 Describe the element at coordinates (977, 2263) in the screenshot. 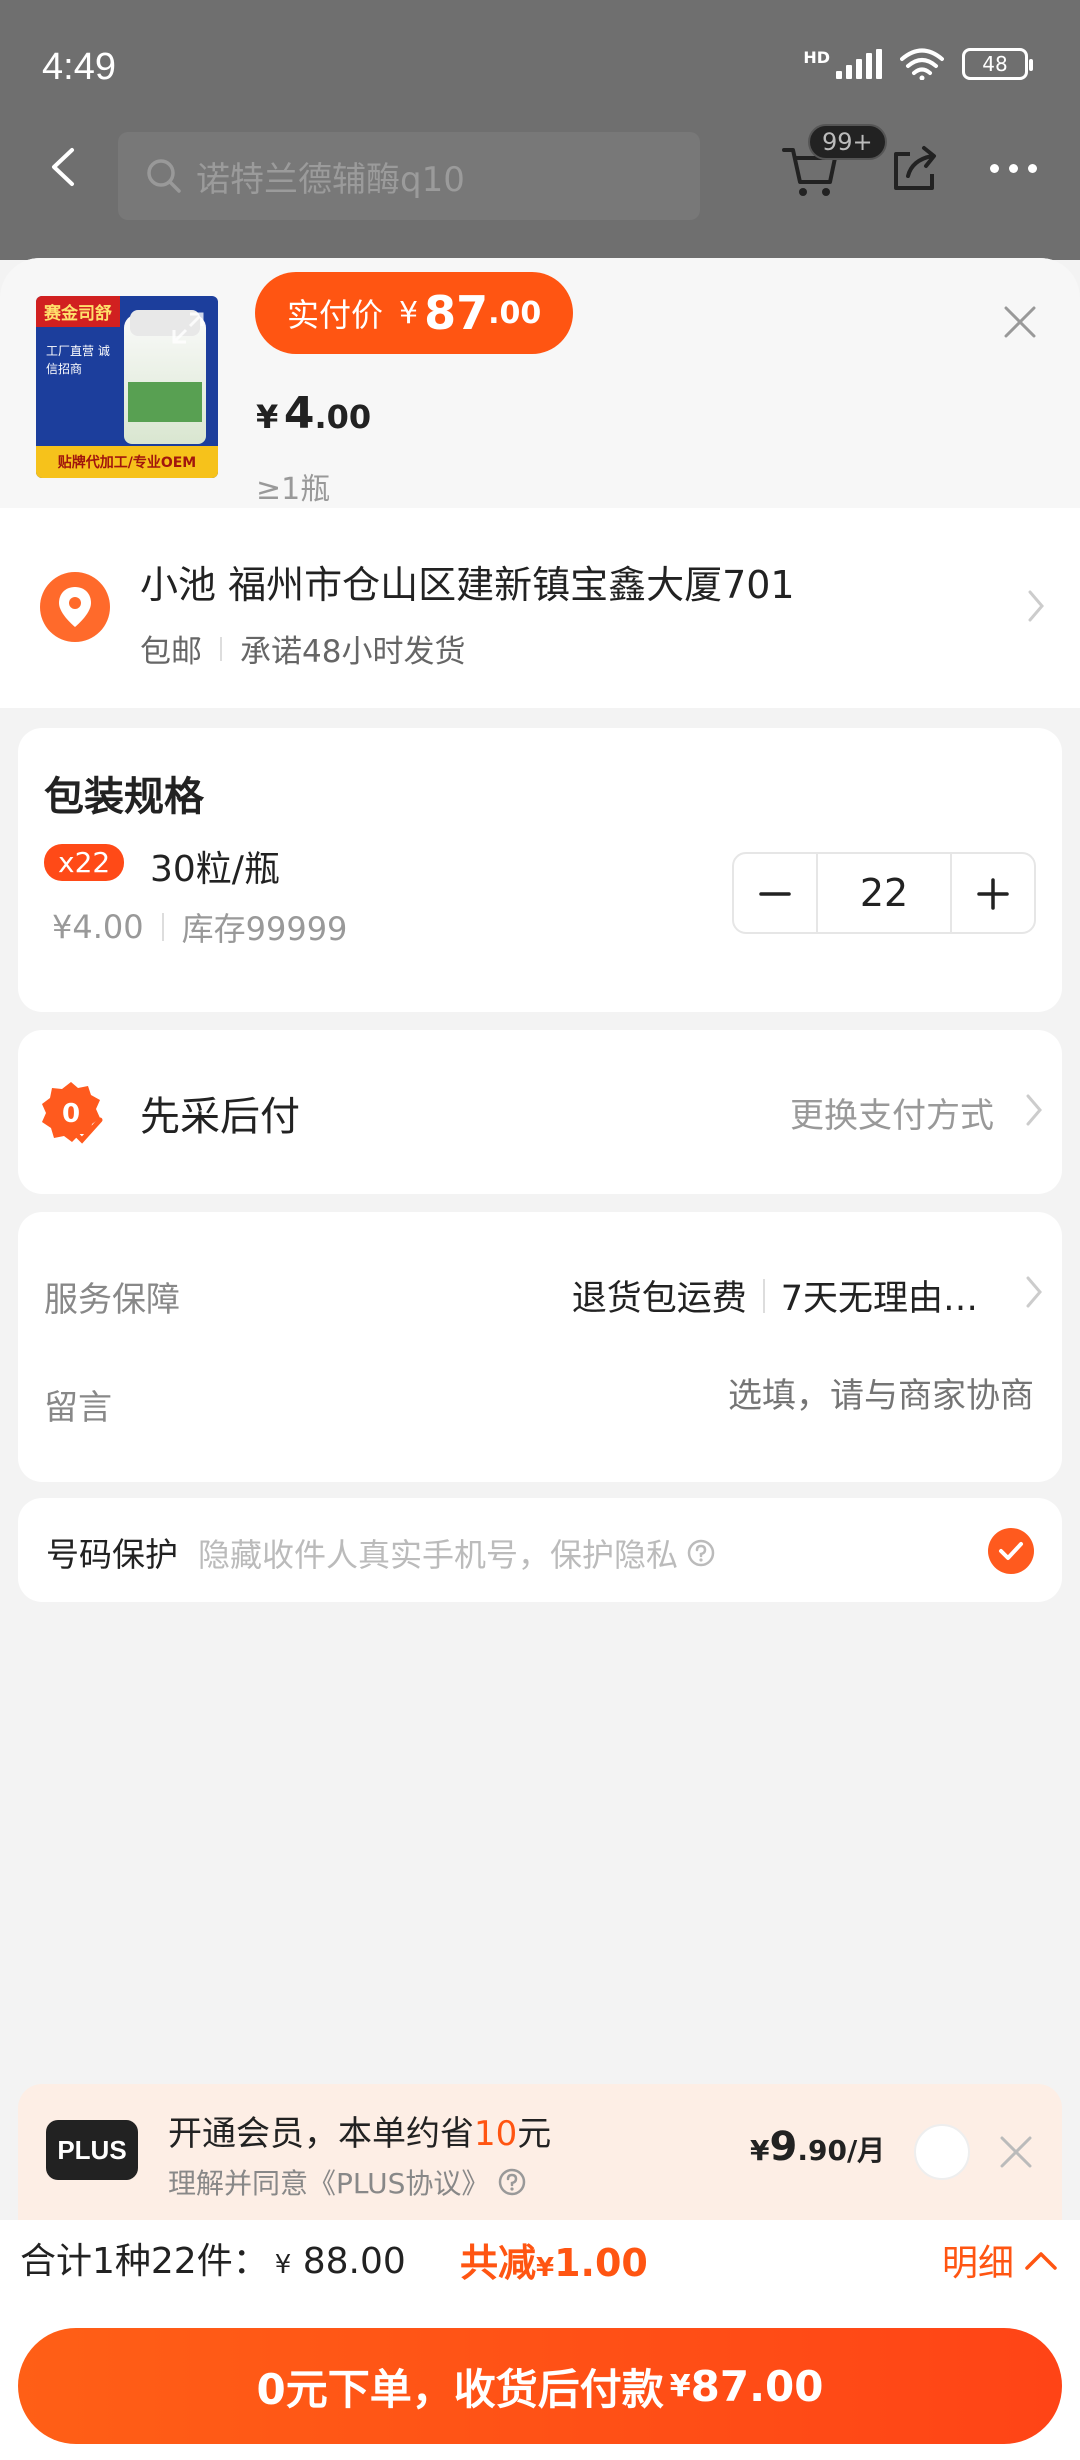

I see `detail-label: 明细` at that location.